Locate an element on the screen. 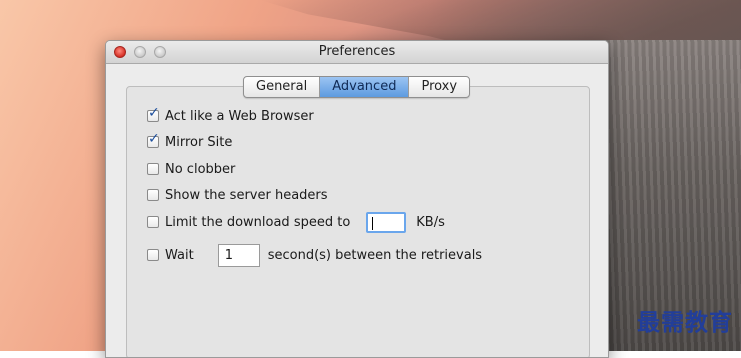 The height and width of the screenshot is (358, 741). option-limit-speed: Limit the download speed to KB/s is located at coordinates (296, 222).